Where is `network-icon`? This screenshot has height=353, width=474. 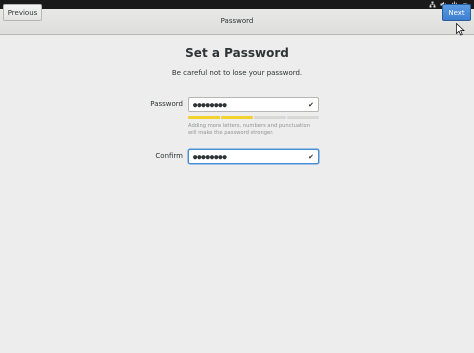 network-icon is located at coordinates (432, 4).